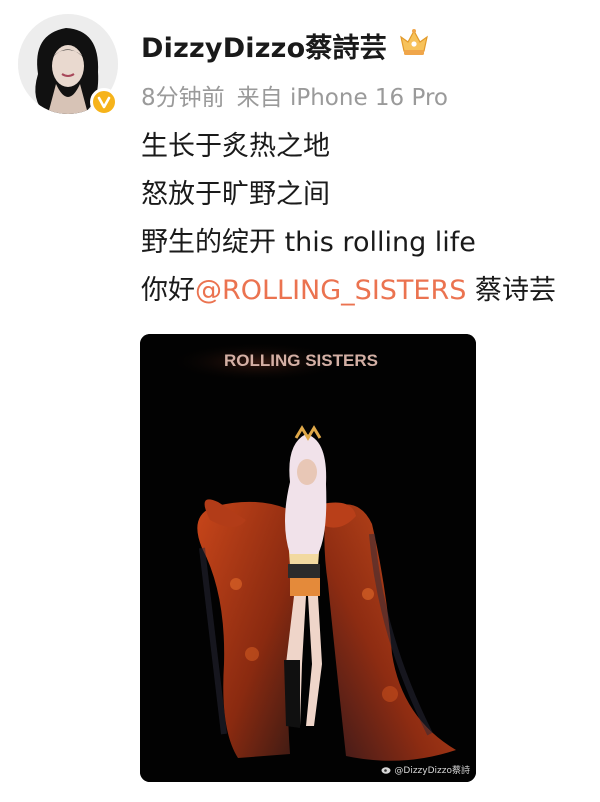 This screenshot has width=600, height=802. Describe the element at coordinates (183, 98) in the screenshot. I see `post-time: 8分钟前` at that location.